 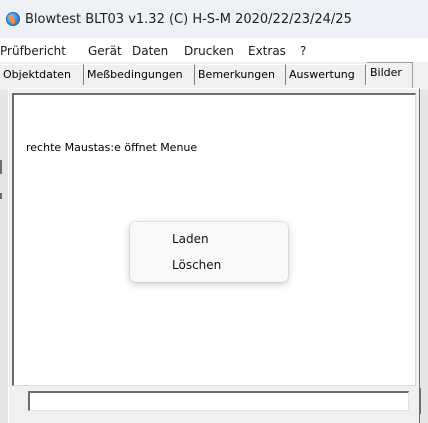 What do you see at coordinates (190, 239) in the screenshot?
I see `context-menu-load: Laden` at bounding box center [190, 239].